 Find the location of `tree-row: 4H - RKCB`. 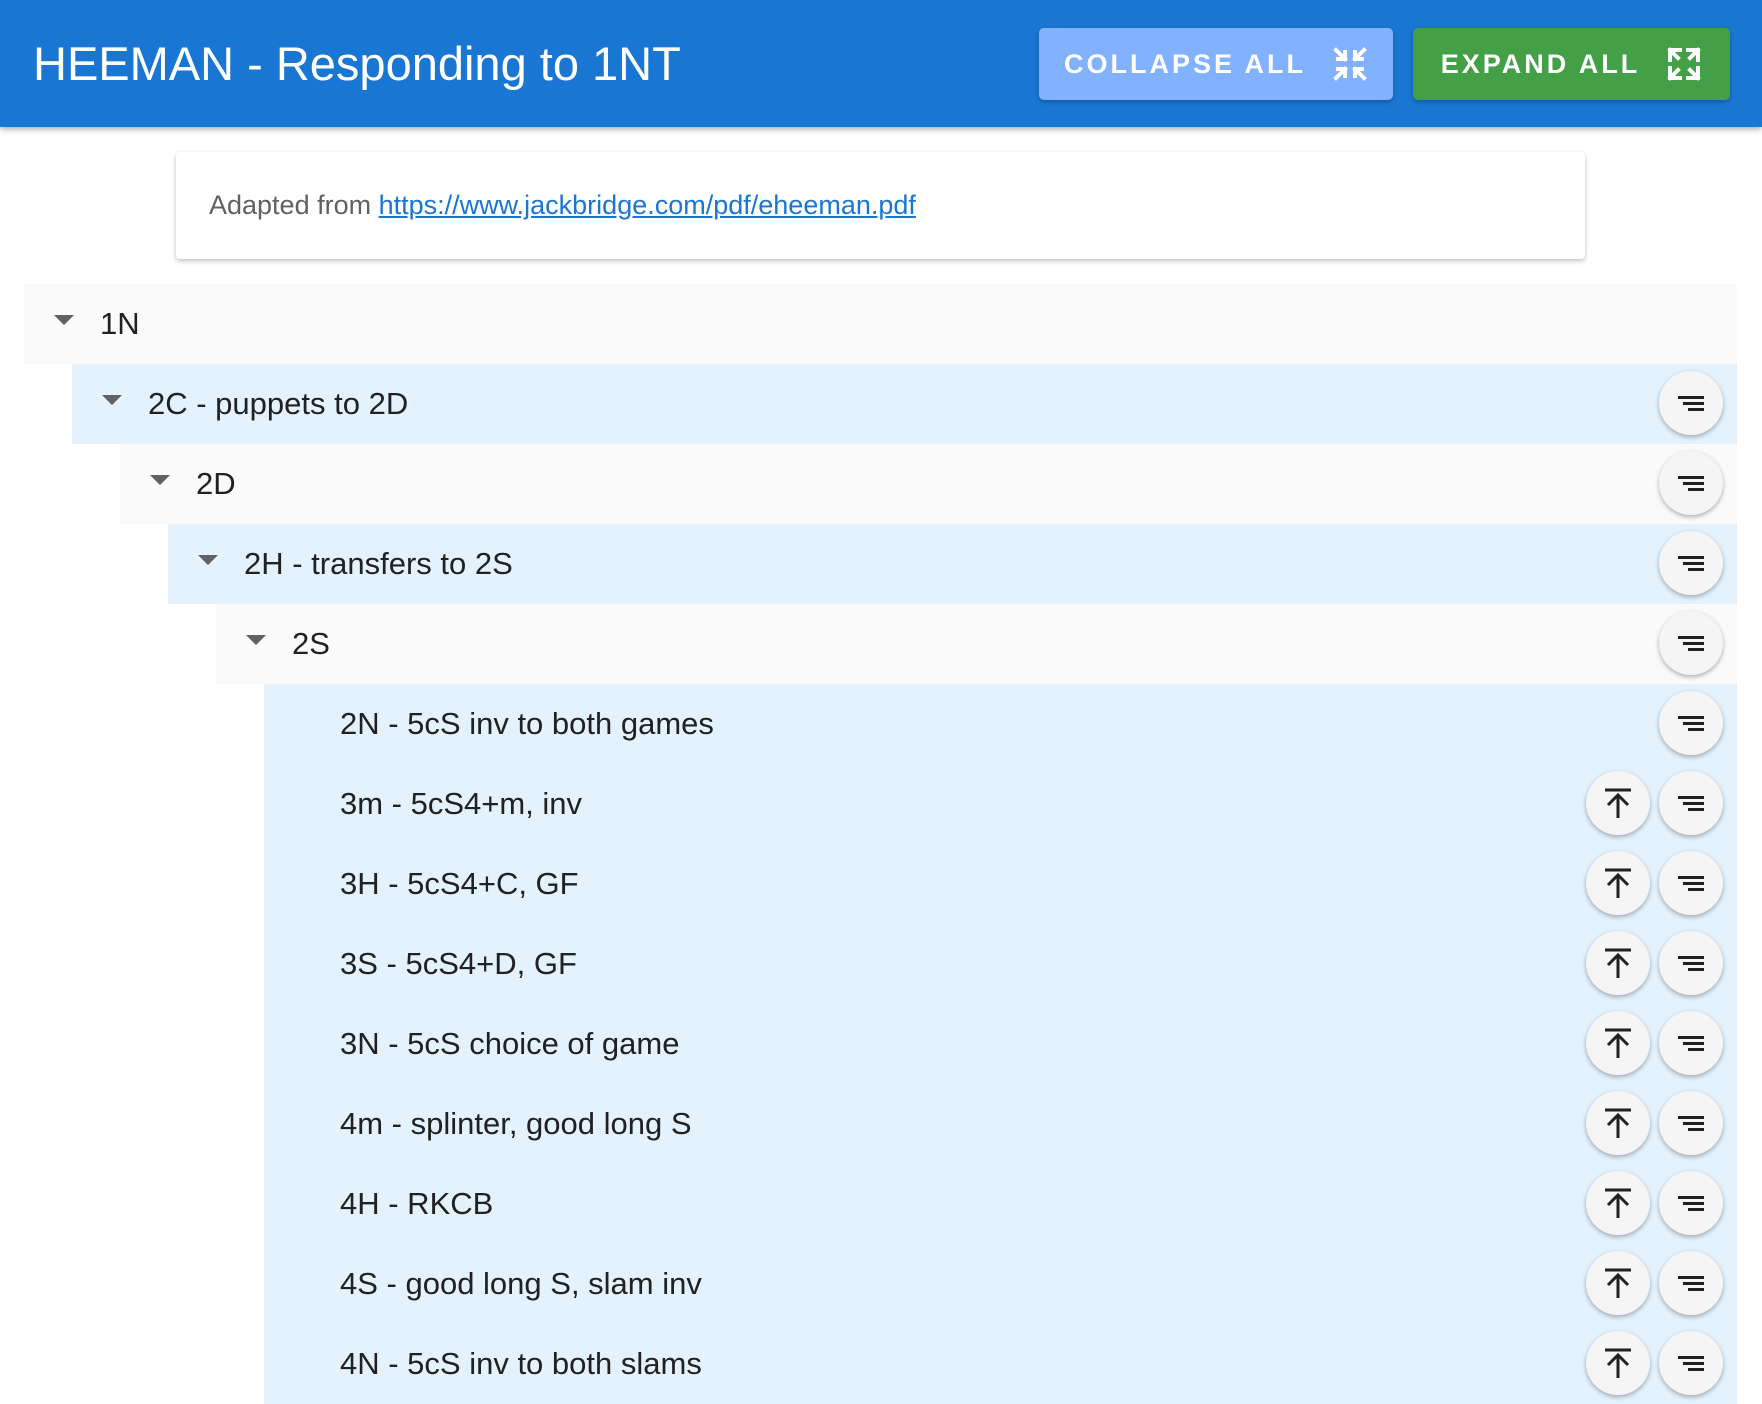

tree-row: 4H - RKCB is located at coordinates (1000, 1204).